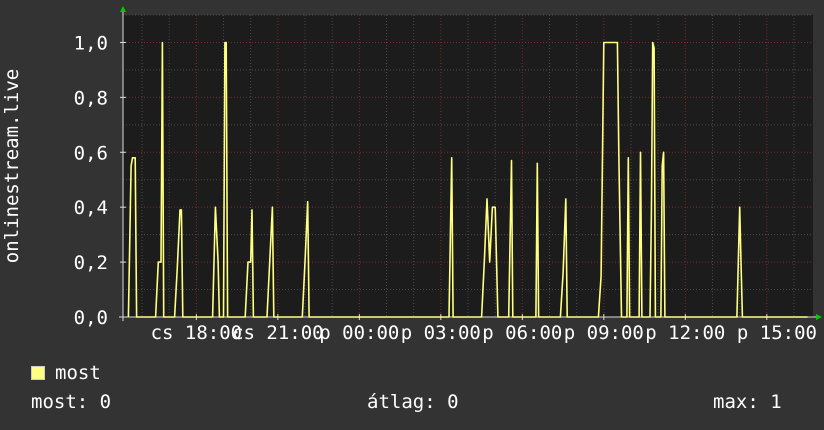 The width and height of the screenshot is (824, 430). What do you see at coordinates (747, 402) in the screenshot?
I see `stat-max: max: 1` at bounding box center [747, 402].